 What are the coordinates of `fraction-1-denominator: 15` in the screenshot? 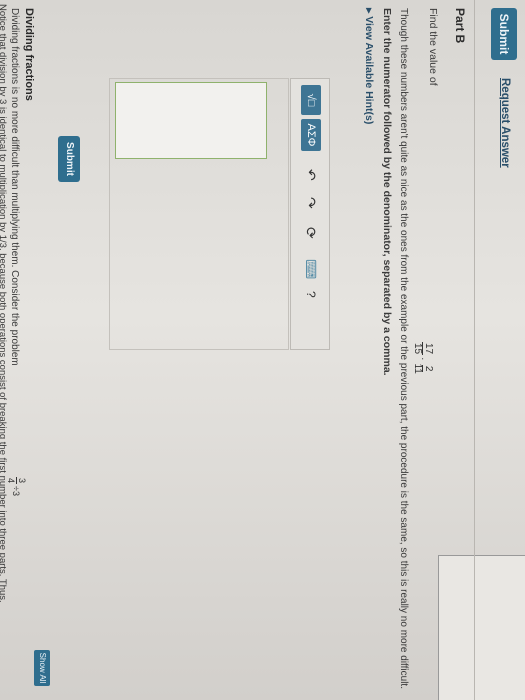 It's located at (417, 349).